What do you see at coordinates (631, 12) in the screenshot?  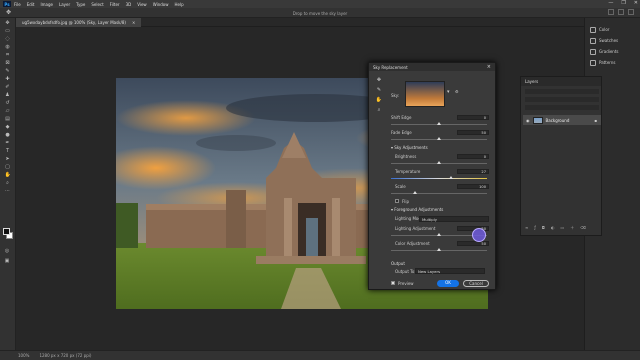 I see `share-icon` at bounding box center [631, 12].